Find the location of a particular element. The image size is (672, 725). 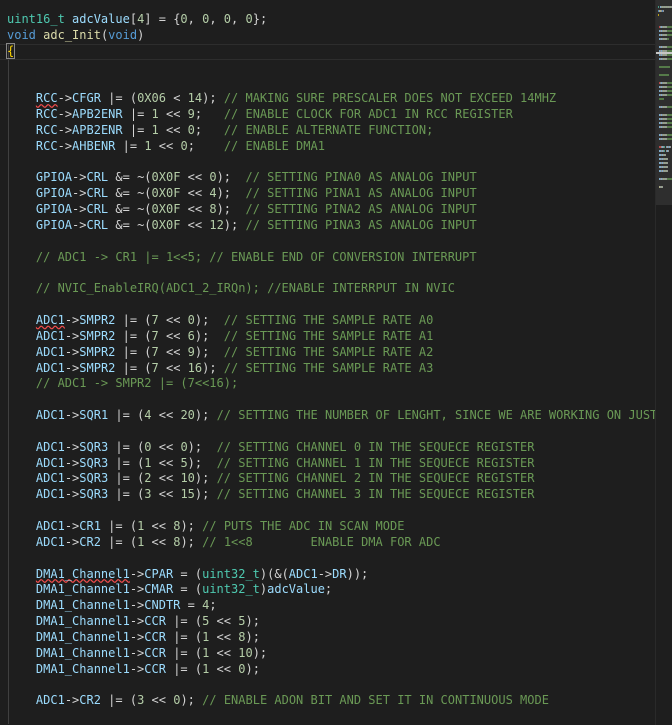

code-token: // SETTING THE SAMPLE RATE A1 is located at coordinates (328, 335).